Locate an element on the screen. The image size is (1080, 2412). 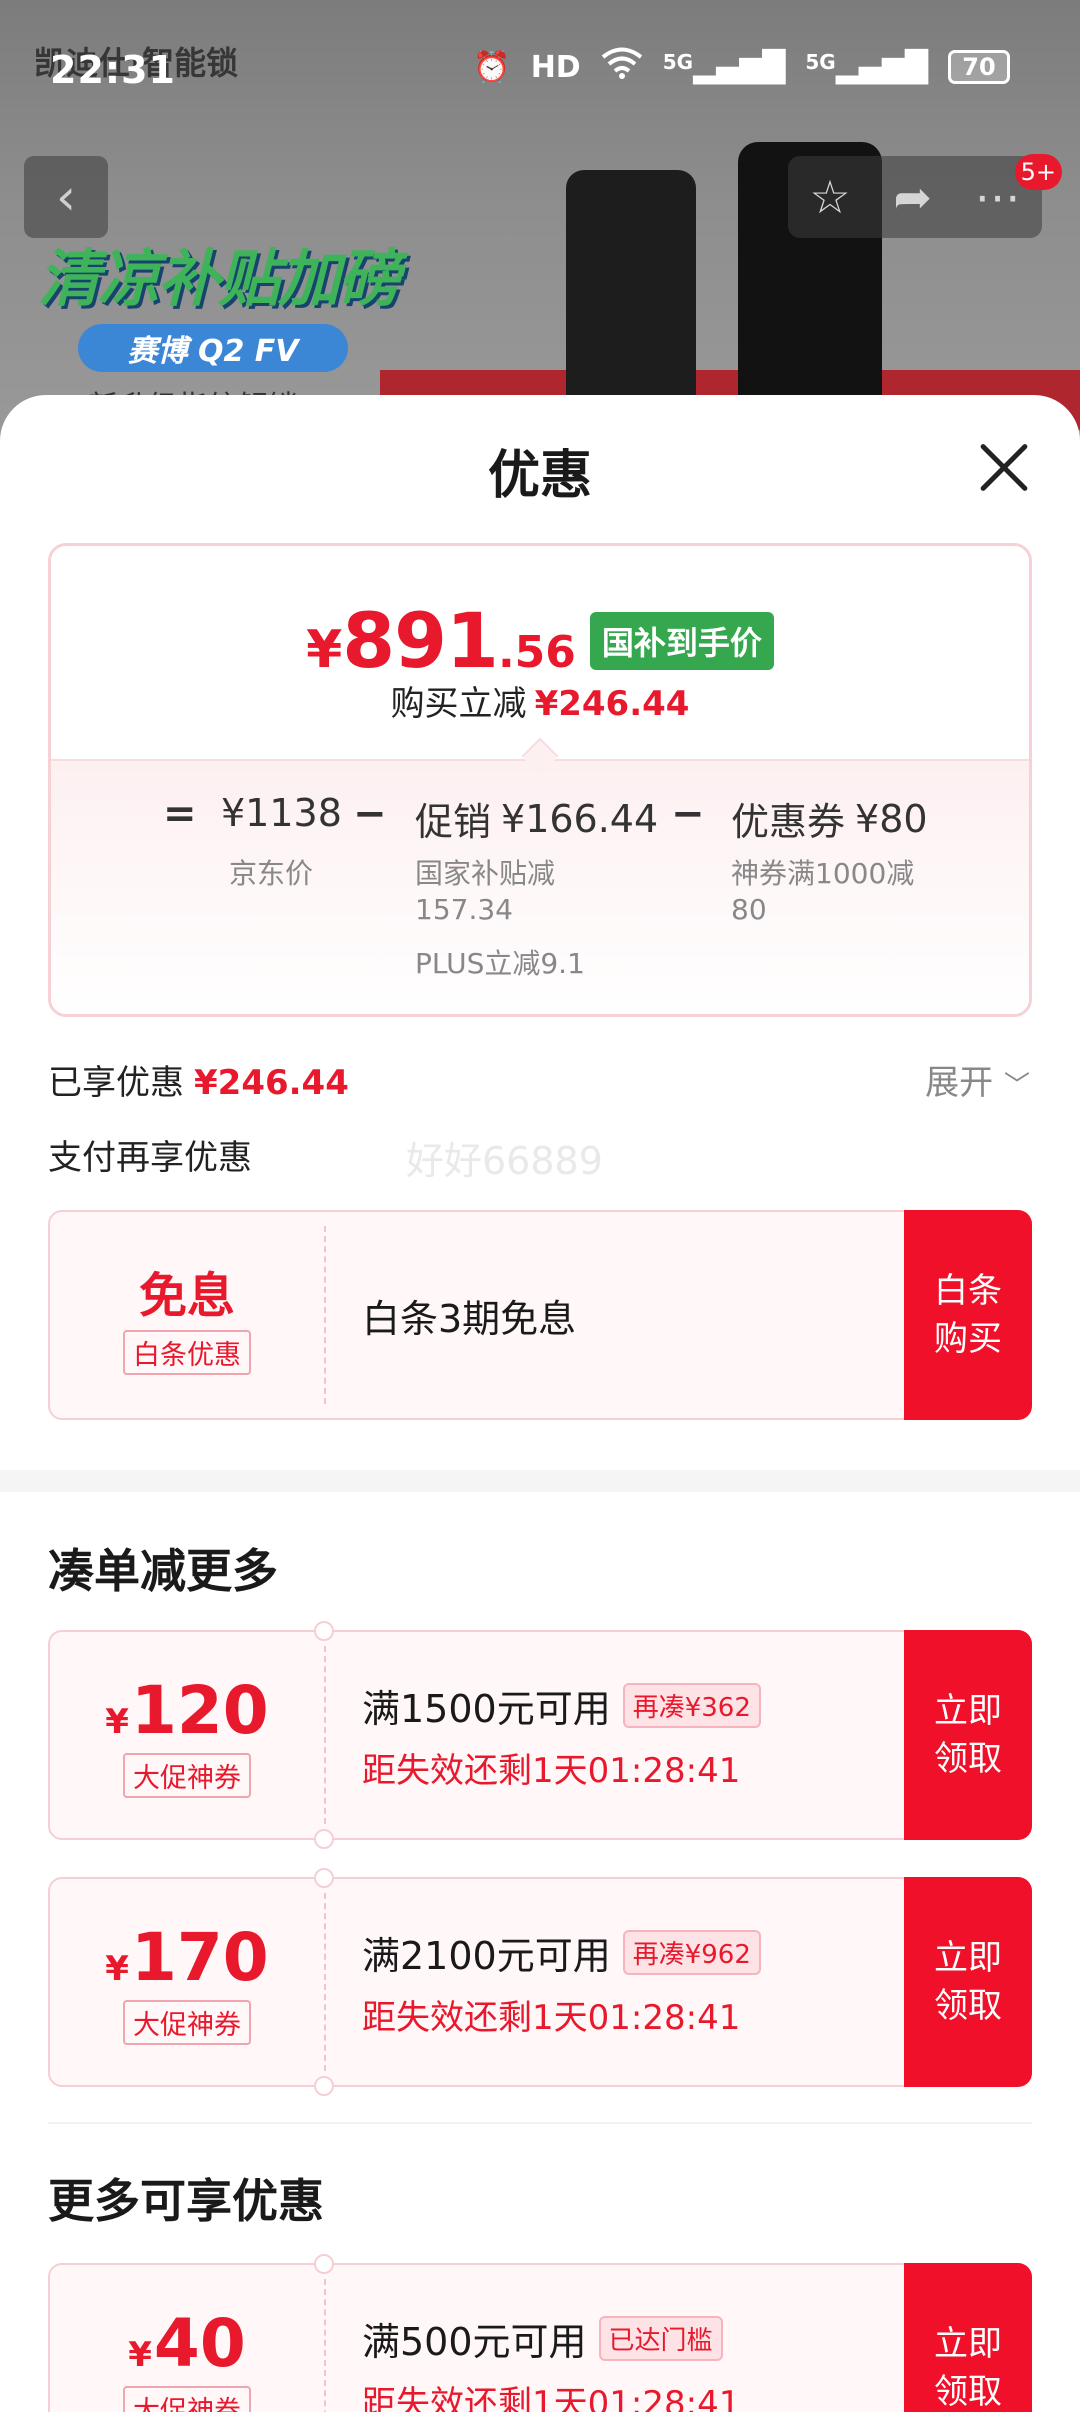
promo-sub-plus: PLUS立减9.1 is located at coordinates (500, 963).